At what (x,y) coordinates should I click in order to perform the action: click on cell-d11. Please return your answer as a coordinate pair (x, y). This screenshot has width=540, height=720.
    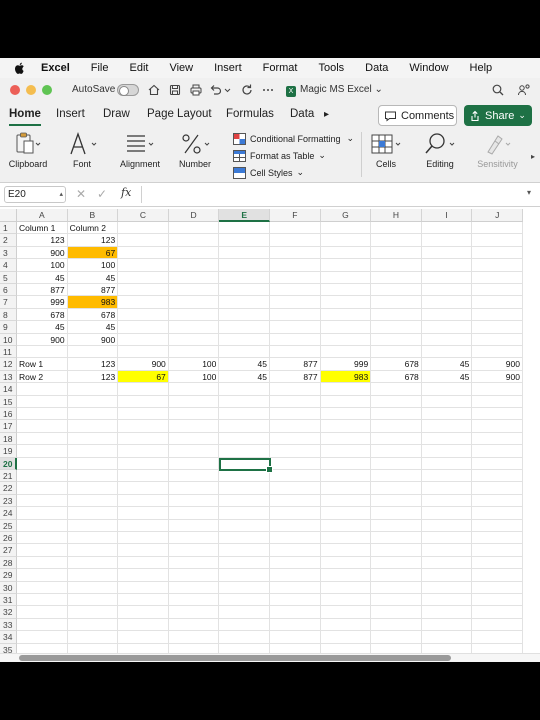
    Looking at the image, I should click on (194, 352).